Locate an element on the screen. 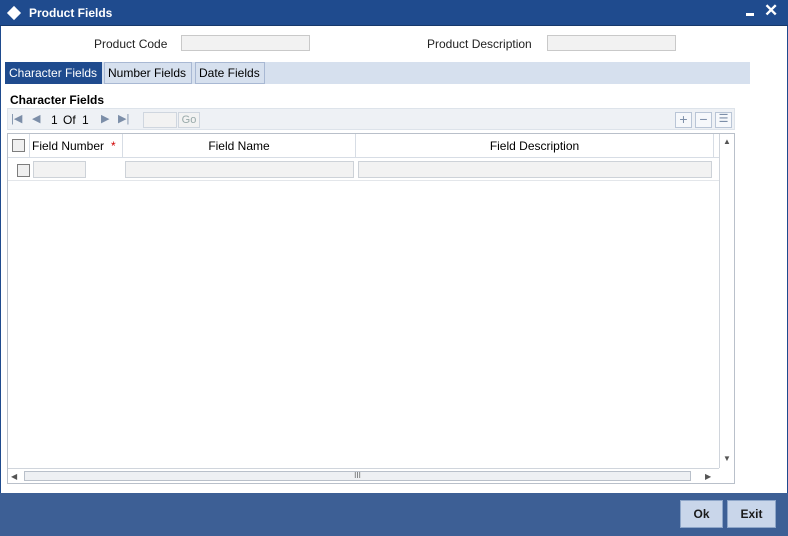  tab-character-fields: Character Fields is located at coordinates (53, 73).